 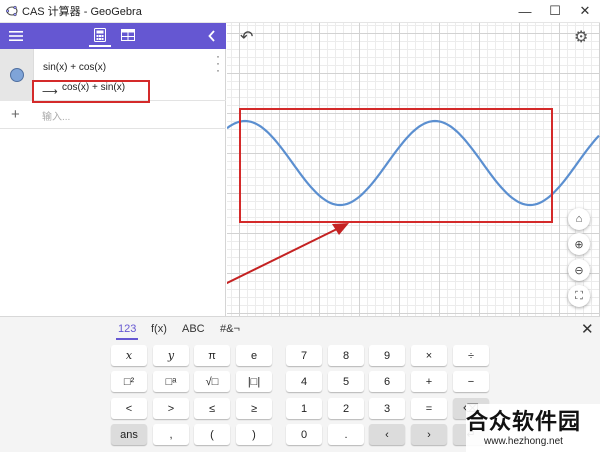 I want to click on key-0-7: ×, so click(x=429, y=355).